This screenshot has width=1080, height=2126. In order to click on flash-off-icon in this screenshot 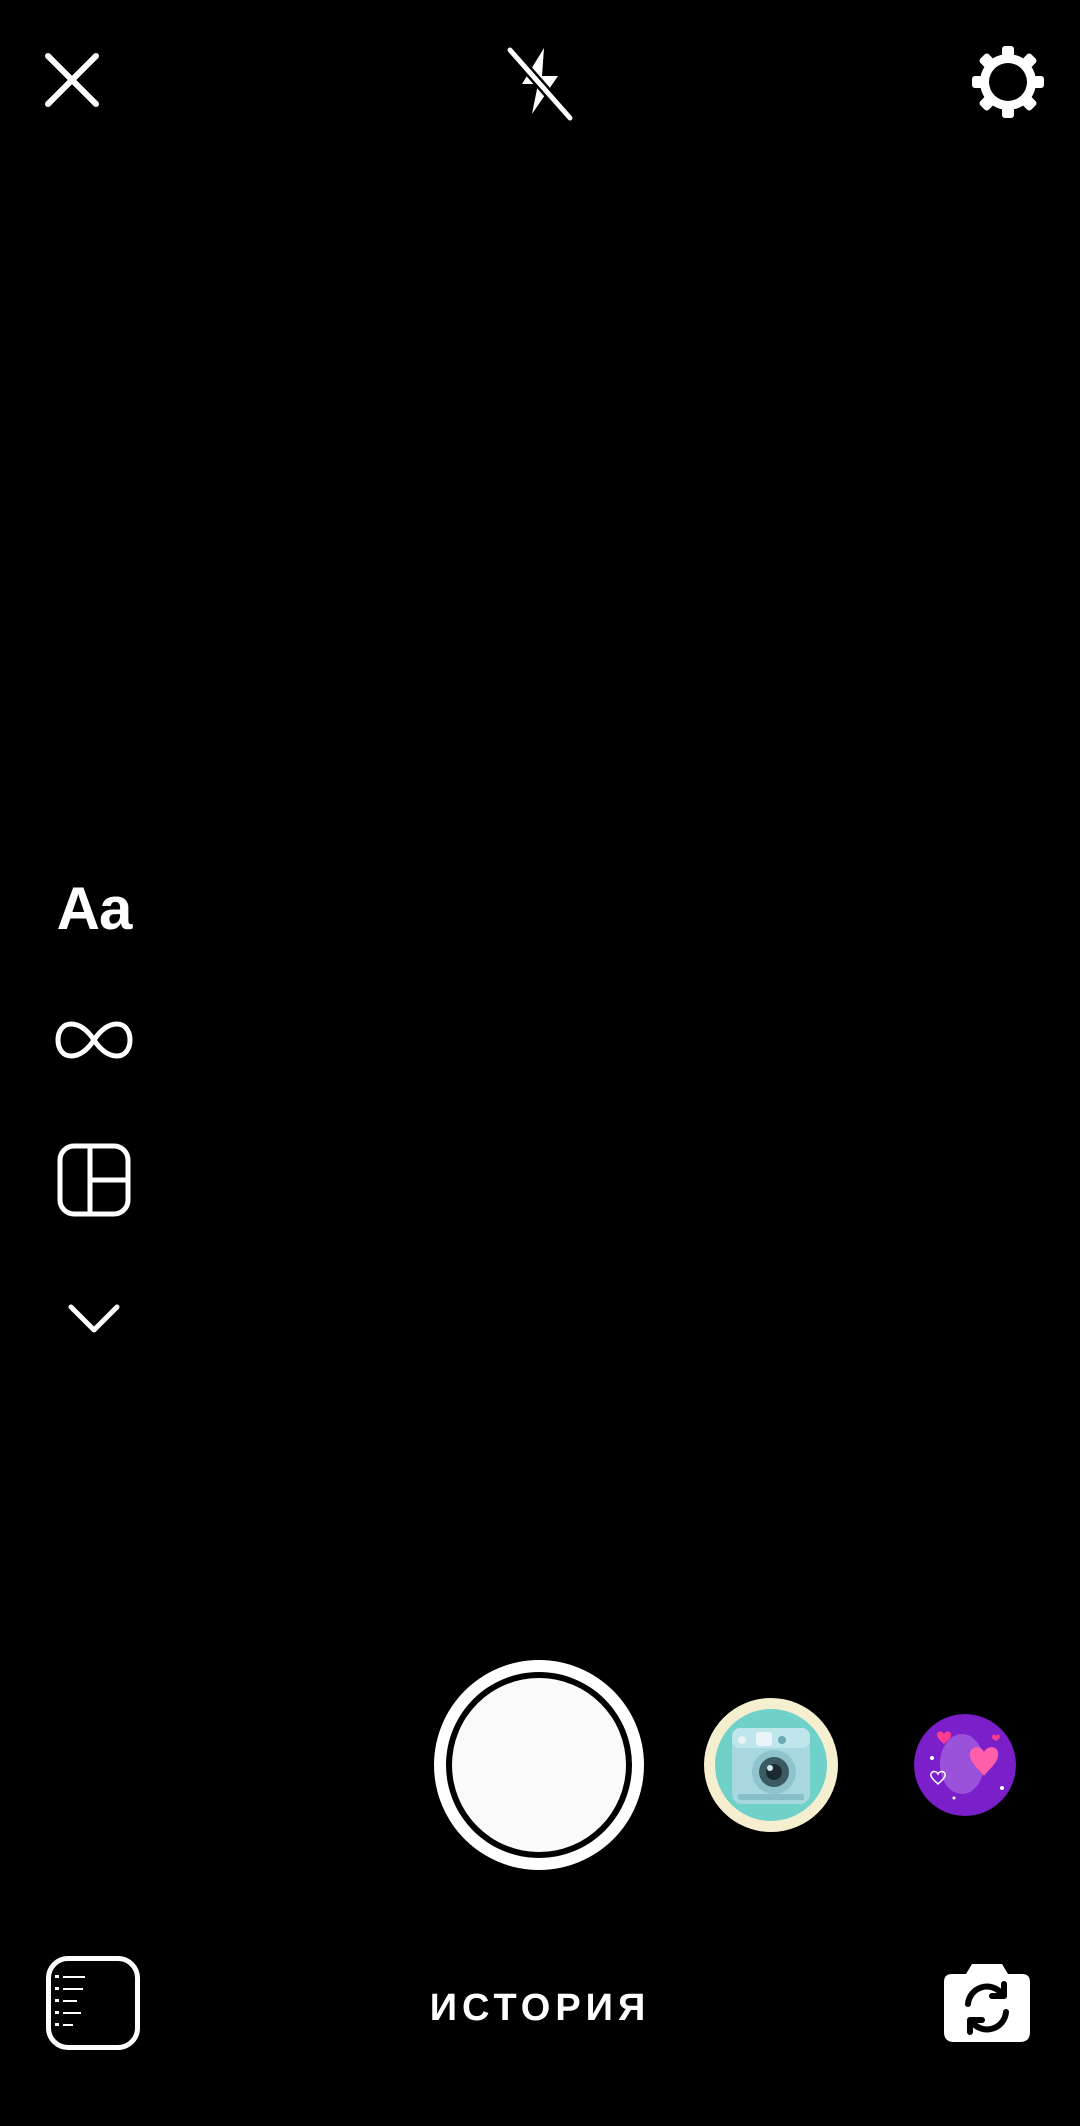, I will do `click(540, 83)`.